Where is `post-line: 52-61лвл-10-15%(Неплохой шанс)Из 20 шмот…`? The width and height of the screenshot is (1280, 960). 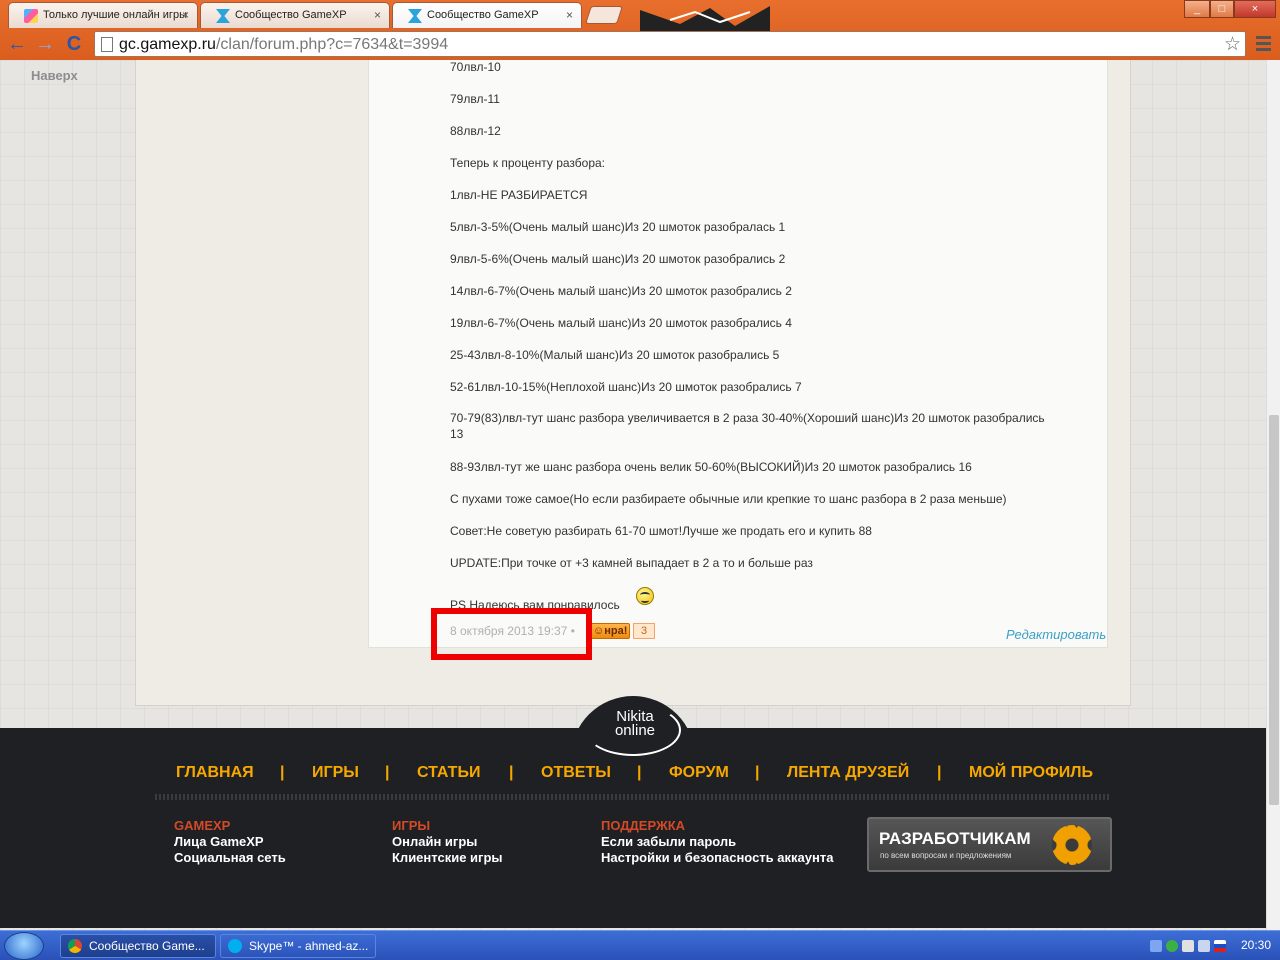
post-line: 52-61лвл-10-15%(Неплохой шанс)Из 20 шмот… is located at coordinates (626, 387).